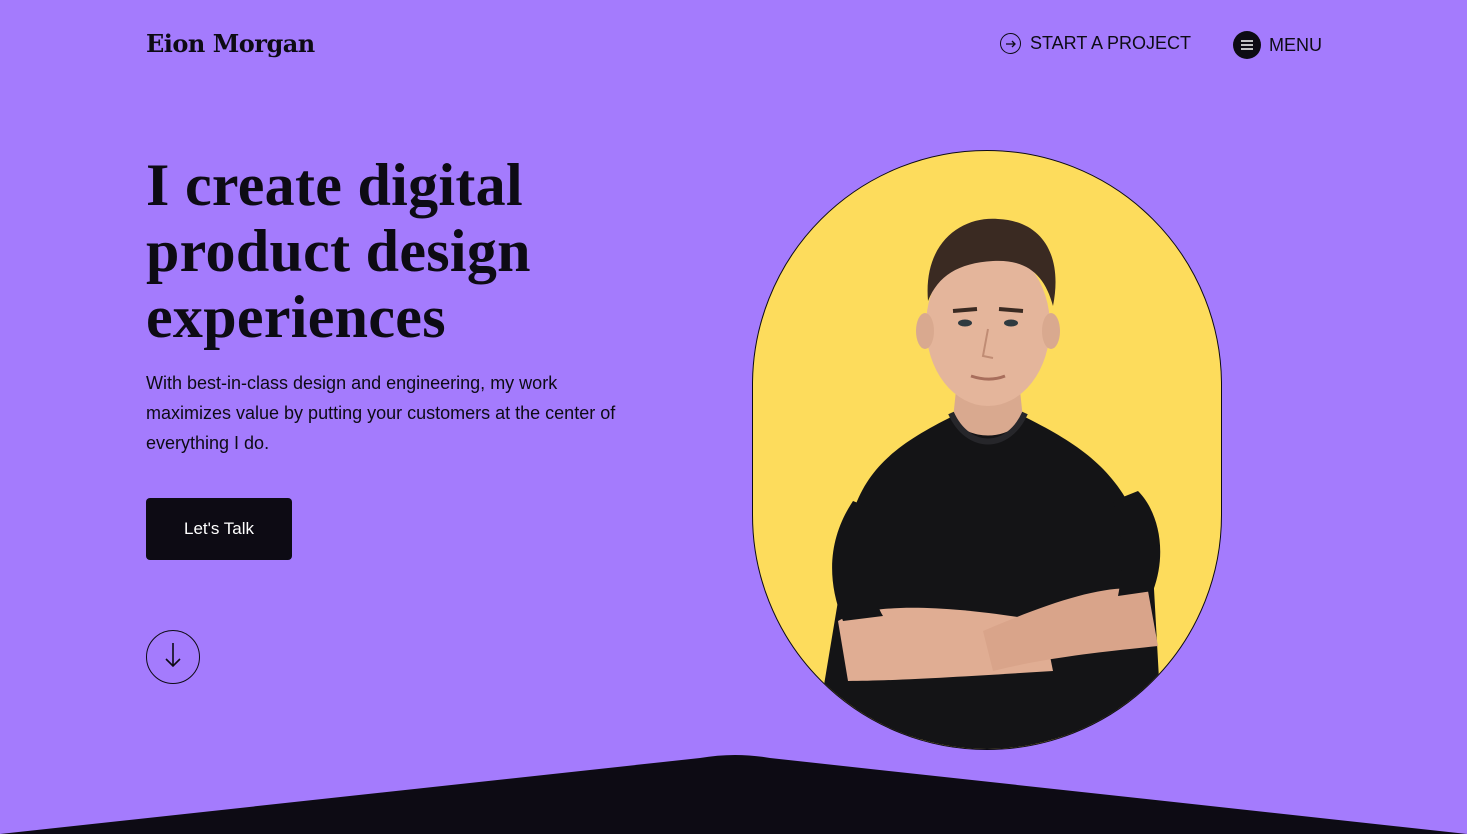 Image resolution: width=1467 pixels, height=834 pixels. What do you see at coordinates (334, 185) in the screenshot?
I see `headline-line-1: I create digital` at bounding box center [334, 185].